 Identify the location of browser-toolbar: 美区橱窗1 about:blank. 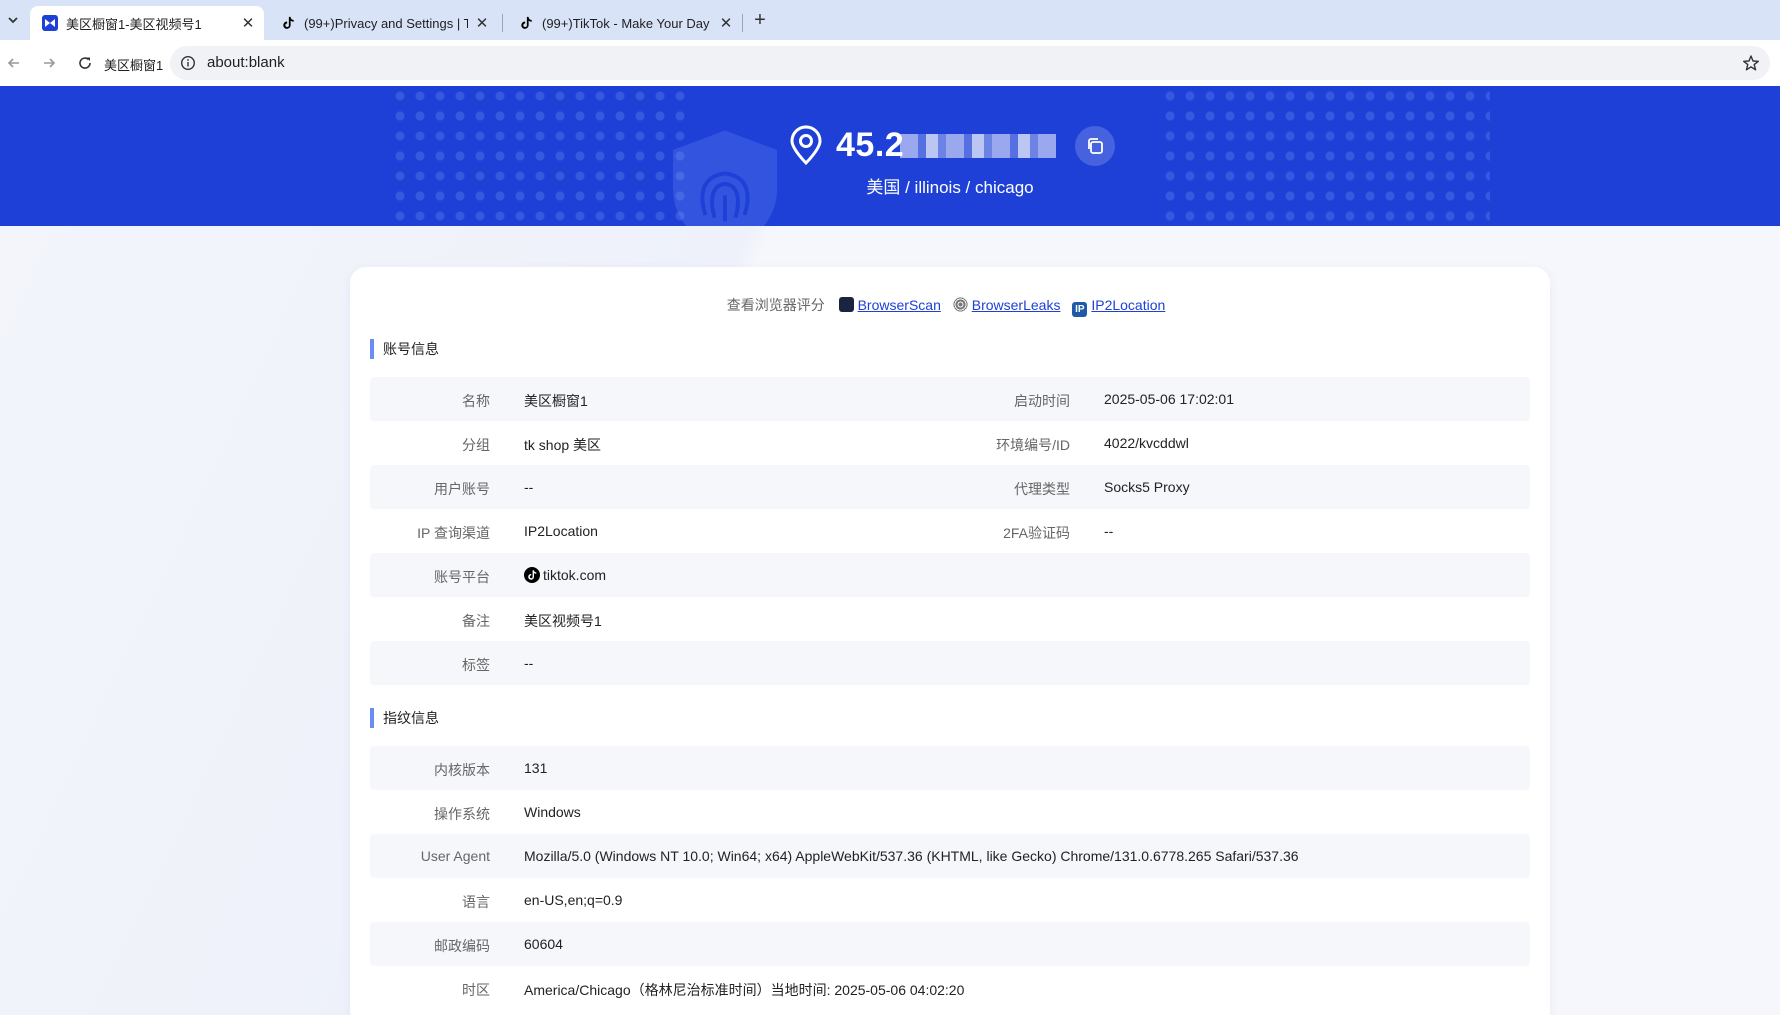
(890, 63).